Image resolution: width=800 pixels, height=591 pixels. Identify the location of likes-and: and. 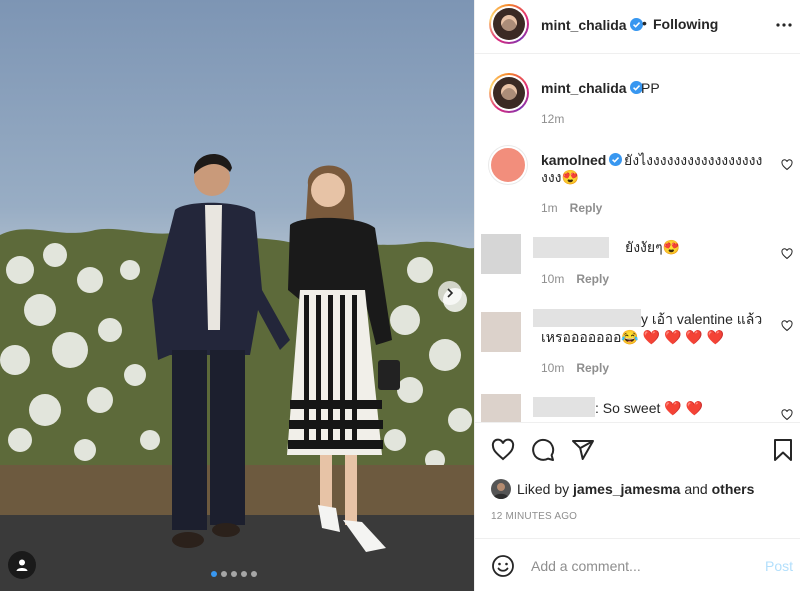
(696, 489).